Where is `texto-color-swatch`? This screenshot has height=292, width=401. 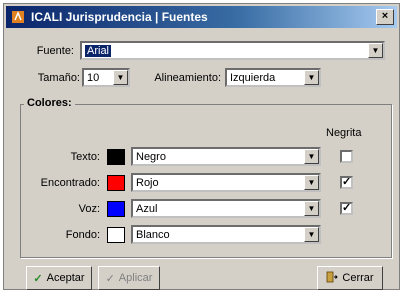 texto-color-swatch is located at coordinates (116, 157).